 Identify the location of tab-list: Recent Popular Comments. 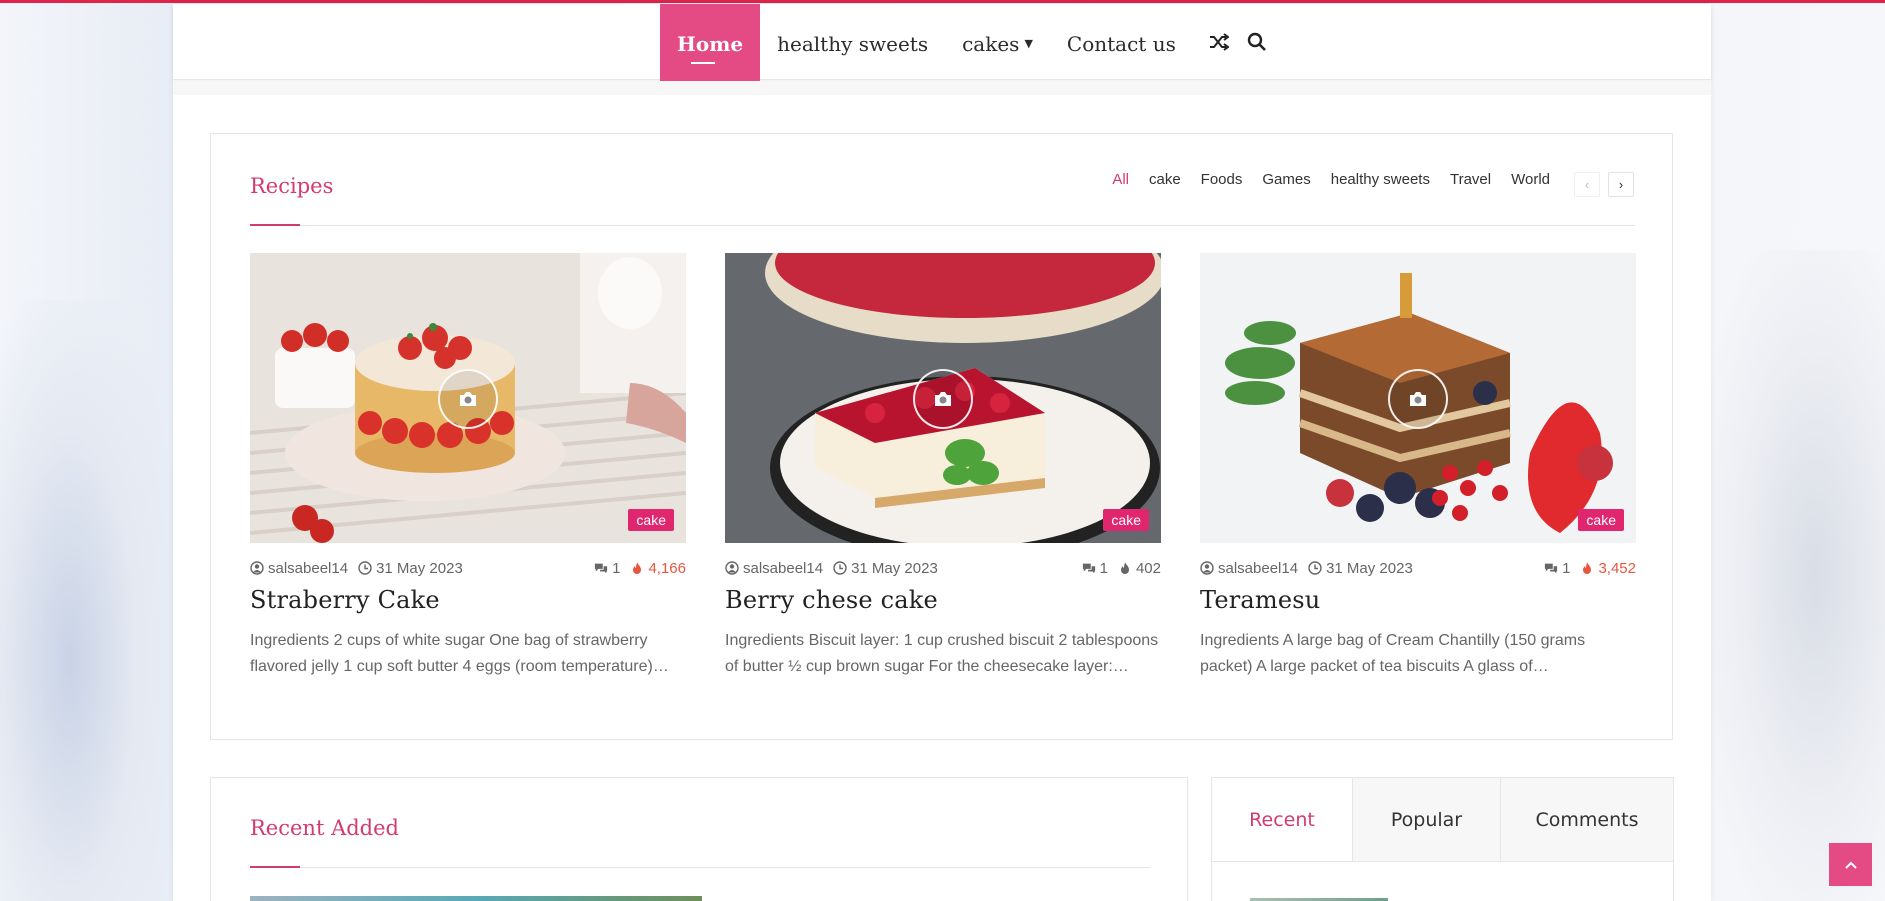
(1442, 820).